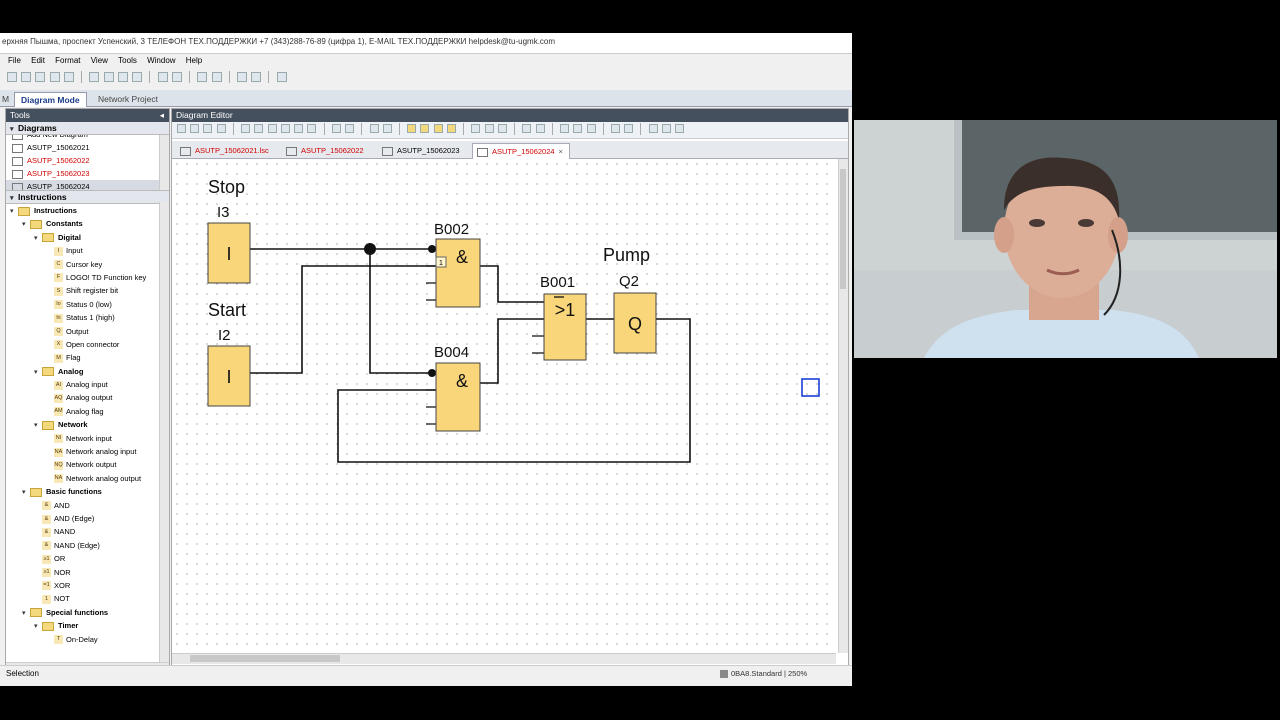 The width and height of the screenshot is (1280, 720). Describe the element at coordinates (843, 406) in the screenshot. I see `canvas-v-scrollbar` at that location.